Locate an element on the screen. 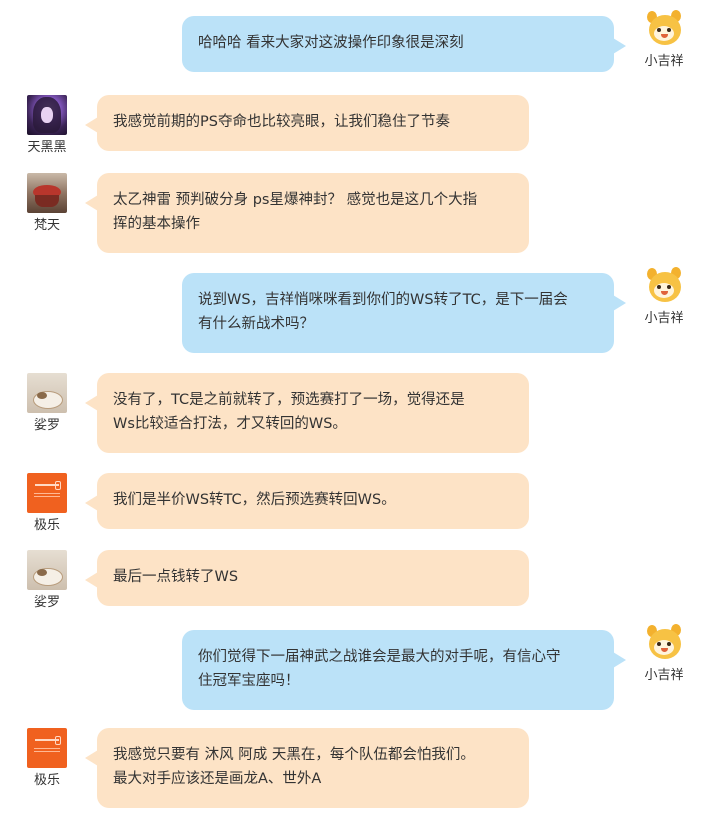  message-text-line: 我感觉前期的PS夺命也比较亮眼，让我们稳住了节奏 is located at coordinates (281, 122).